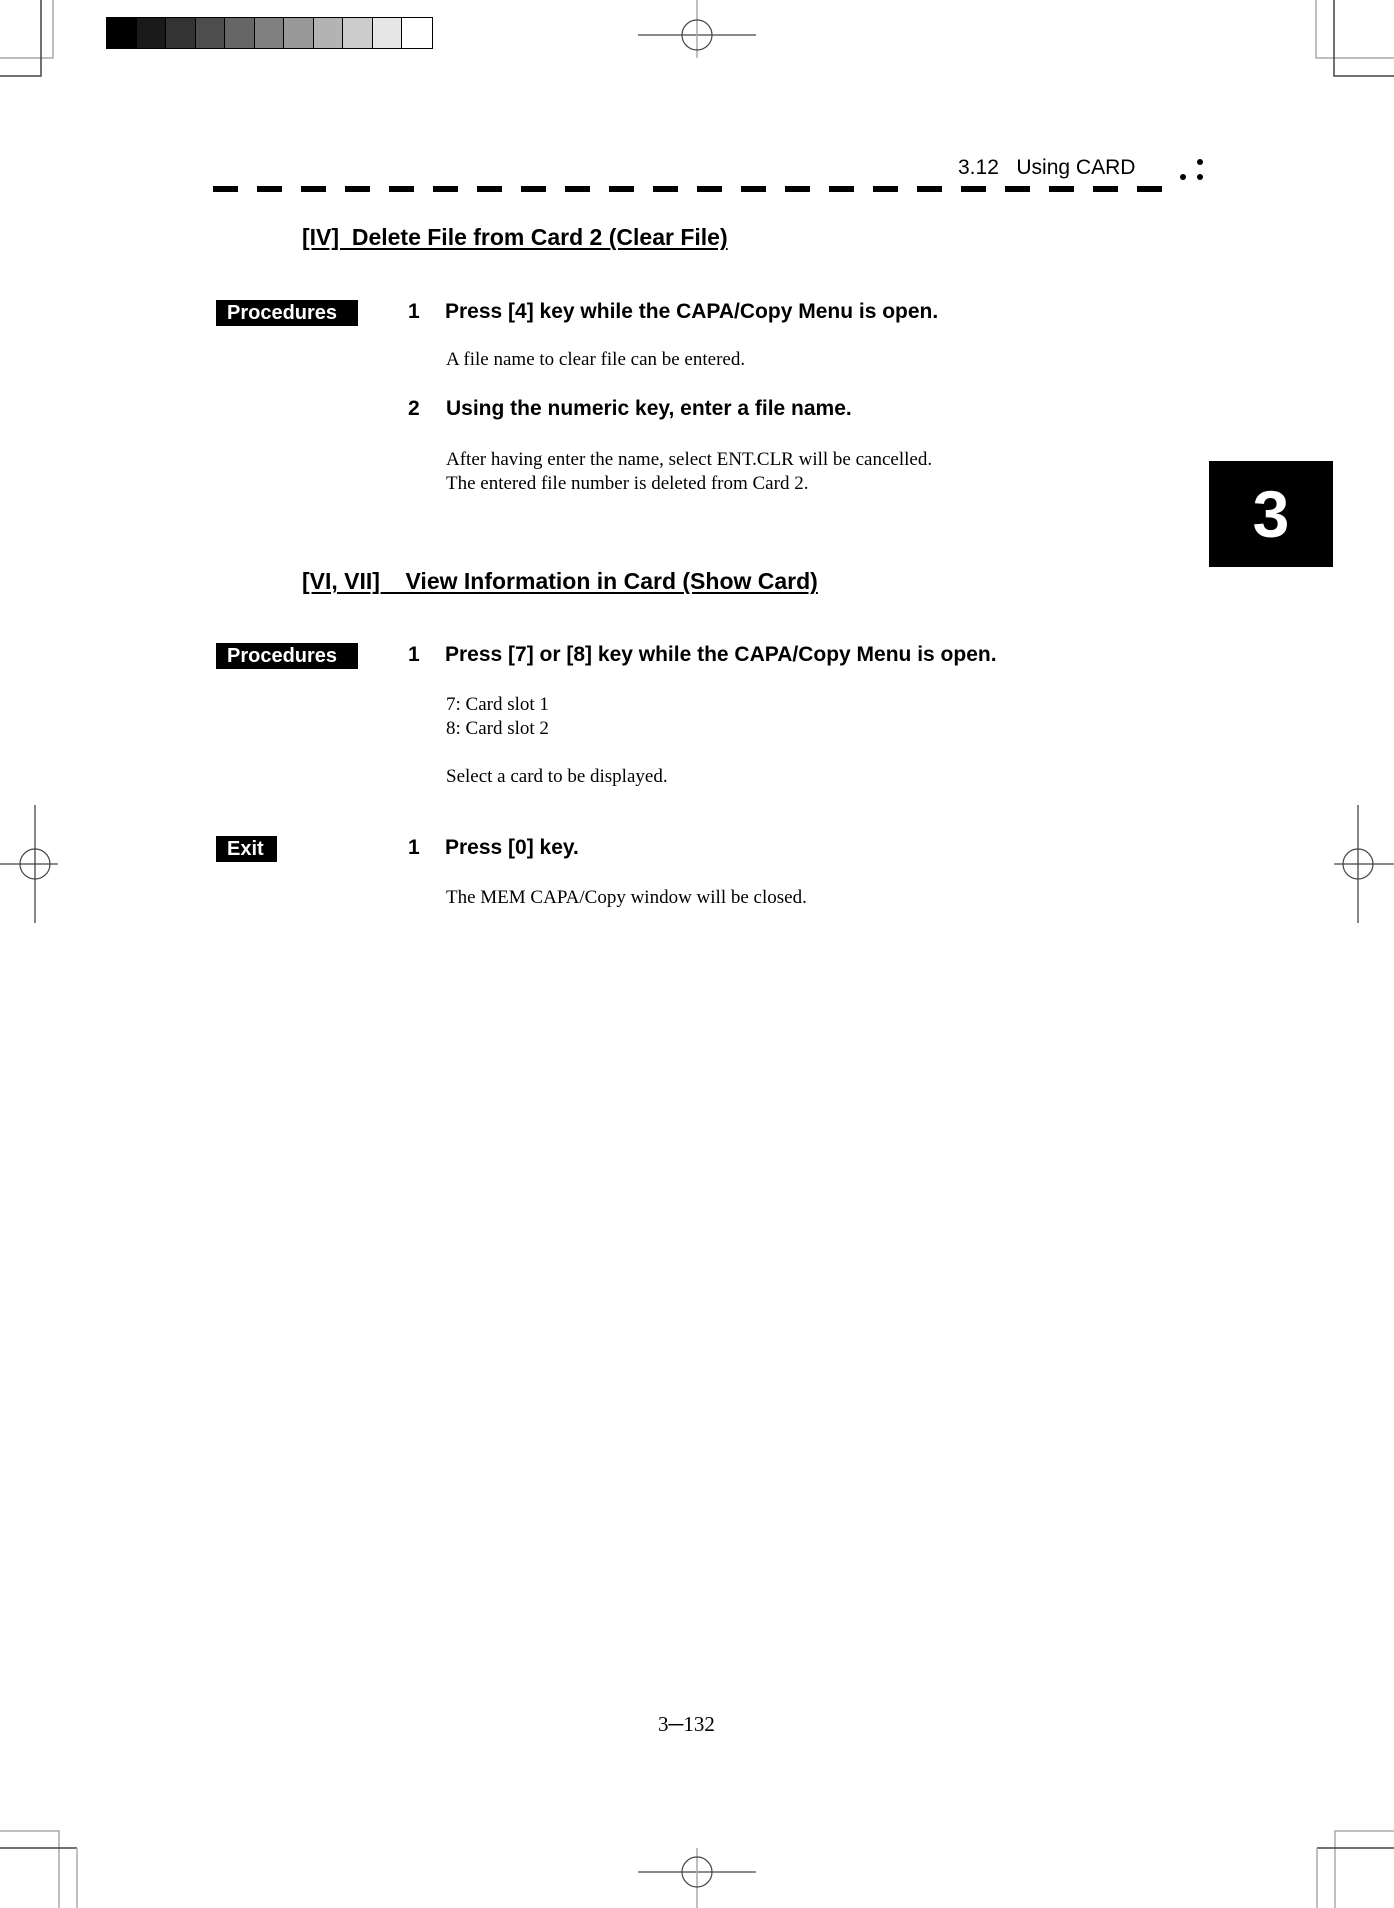 The height and width of the screenshot is (1908, 1394). Describe the element at coordinates (512, 847) in the screenshot. I see `step-text: Press [0] key.` at that location.